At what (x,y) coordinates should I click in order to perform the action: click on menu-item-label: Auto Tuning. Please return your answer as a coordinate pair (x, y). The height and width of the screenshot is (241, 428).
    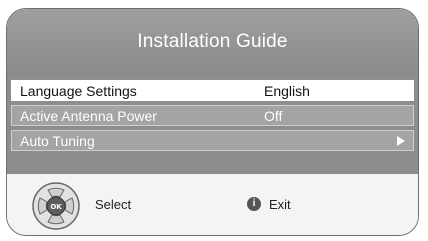
    Looking at the image, I should click on (57, 141).